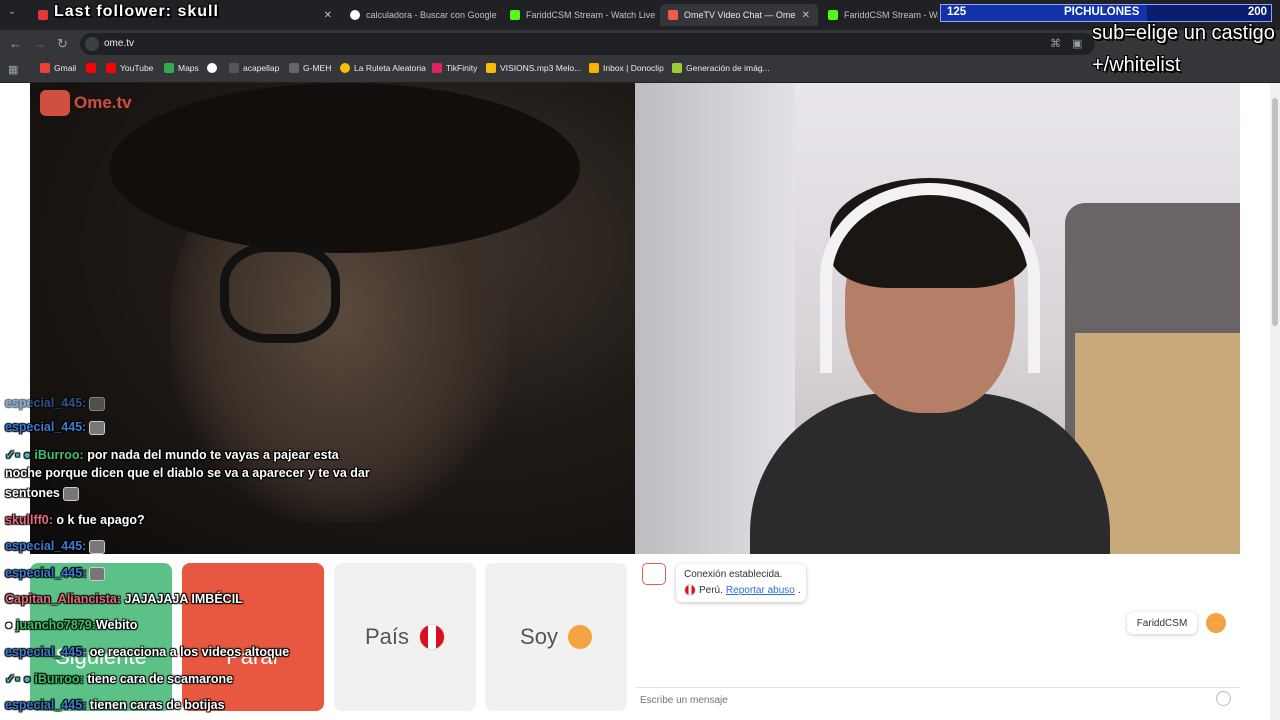 The width and height of the screenshot is (1280, 720). I want to click on tab-label: calculadora - Buscar con Google, so click(431, 15).